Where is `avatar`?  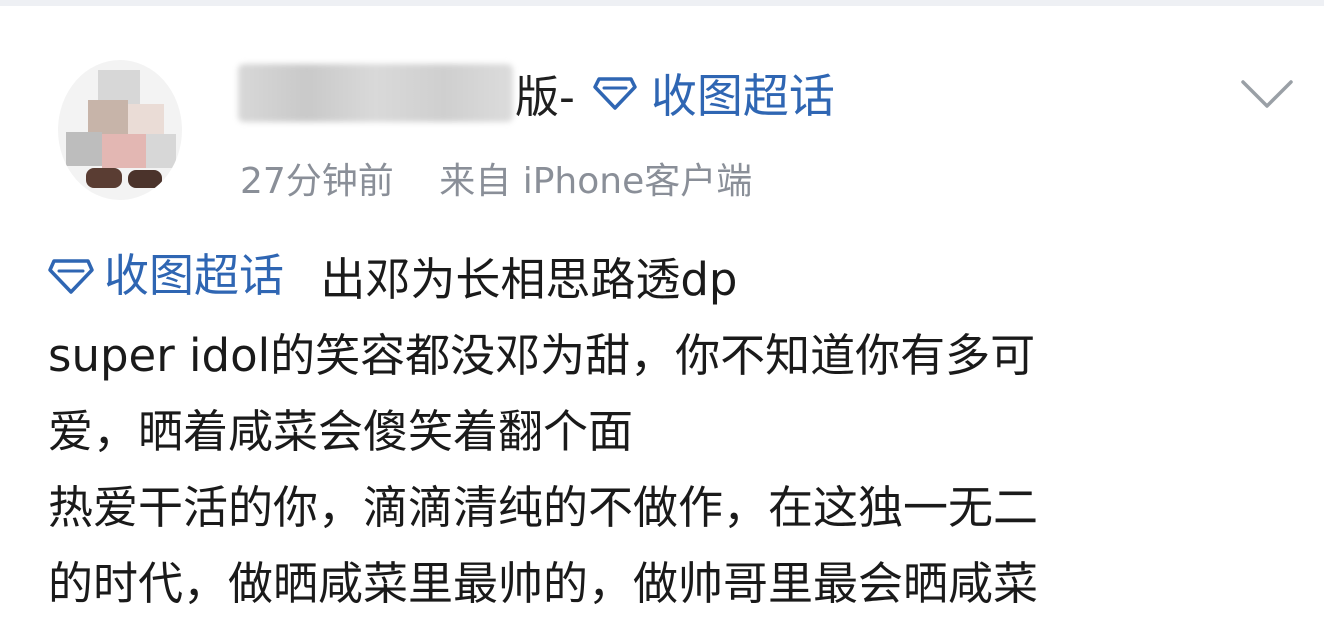
avatar is located at coordinates (120, 130).